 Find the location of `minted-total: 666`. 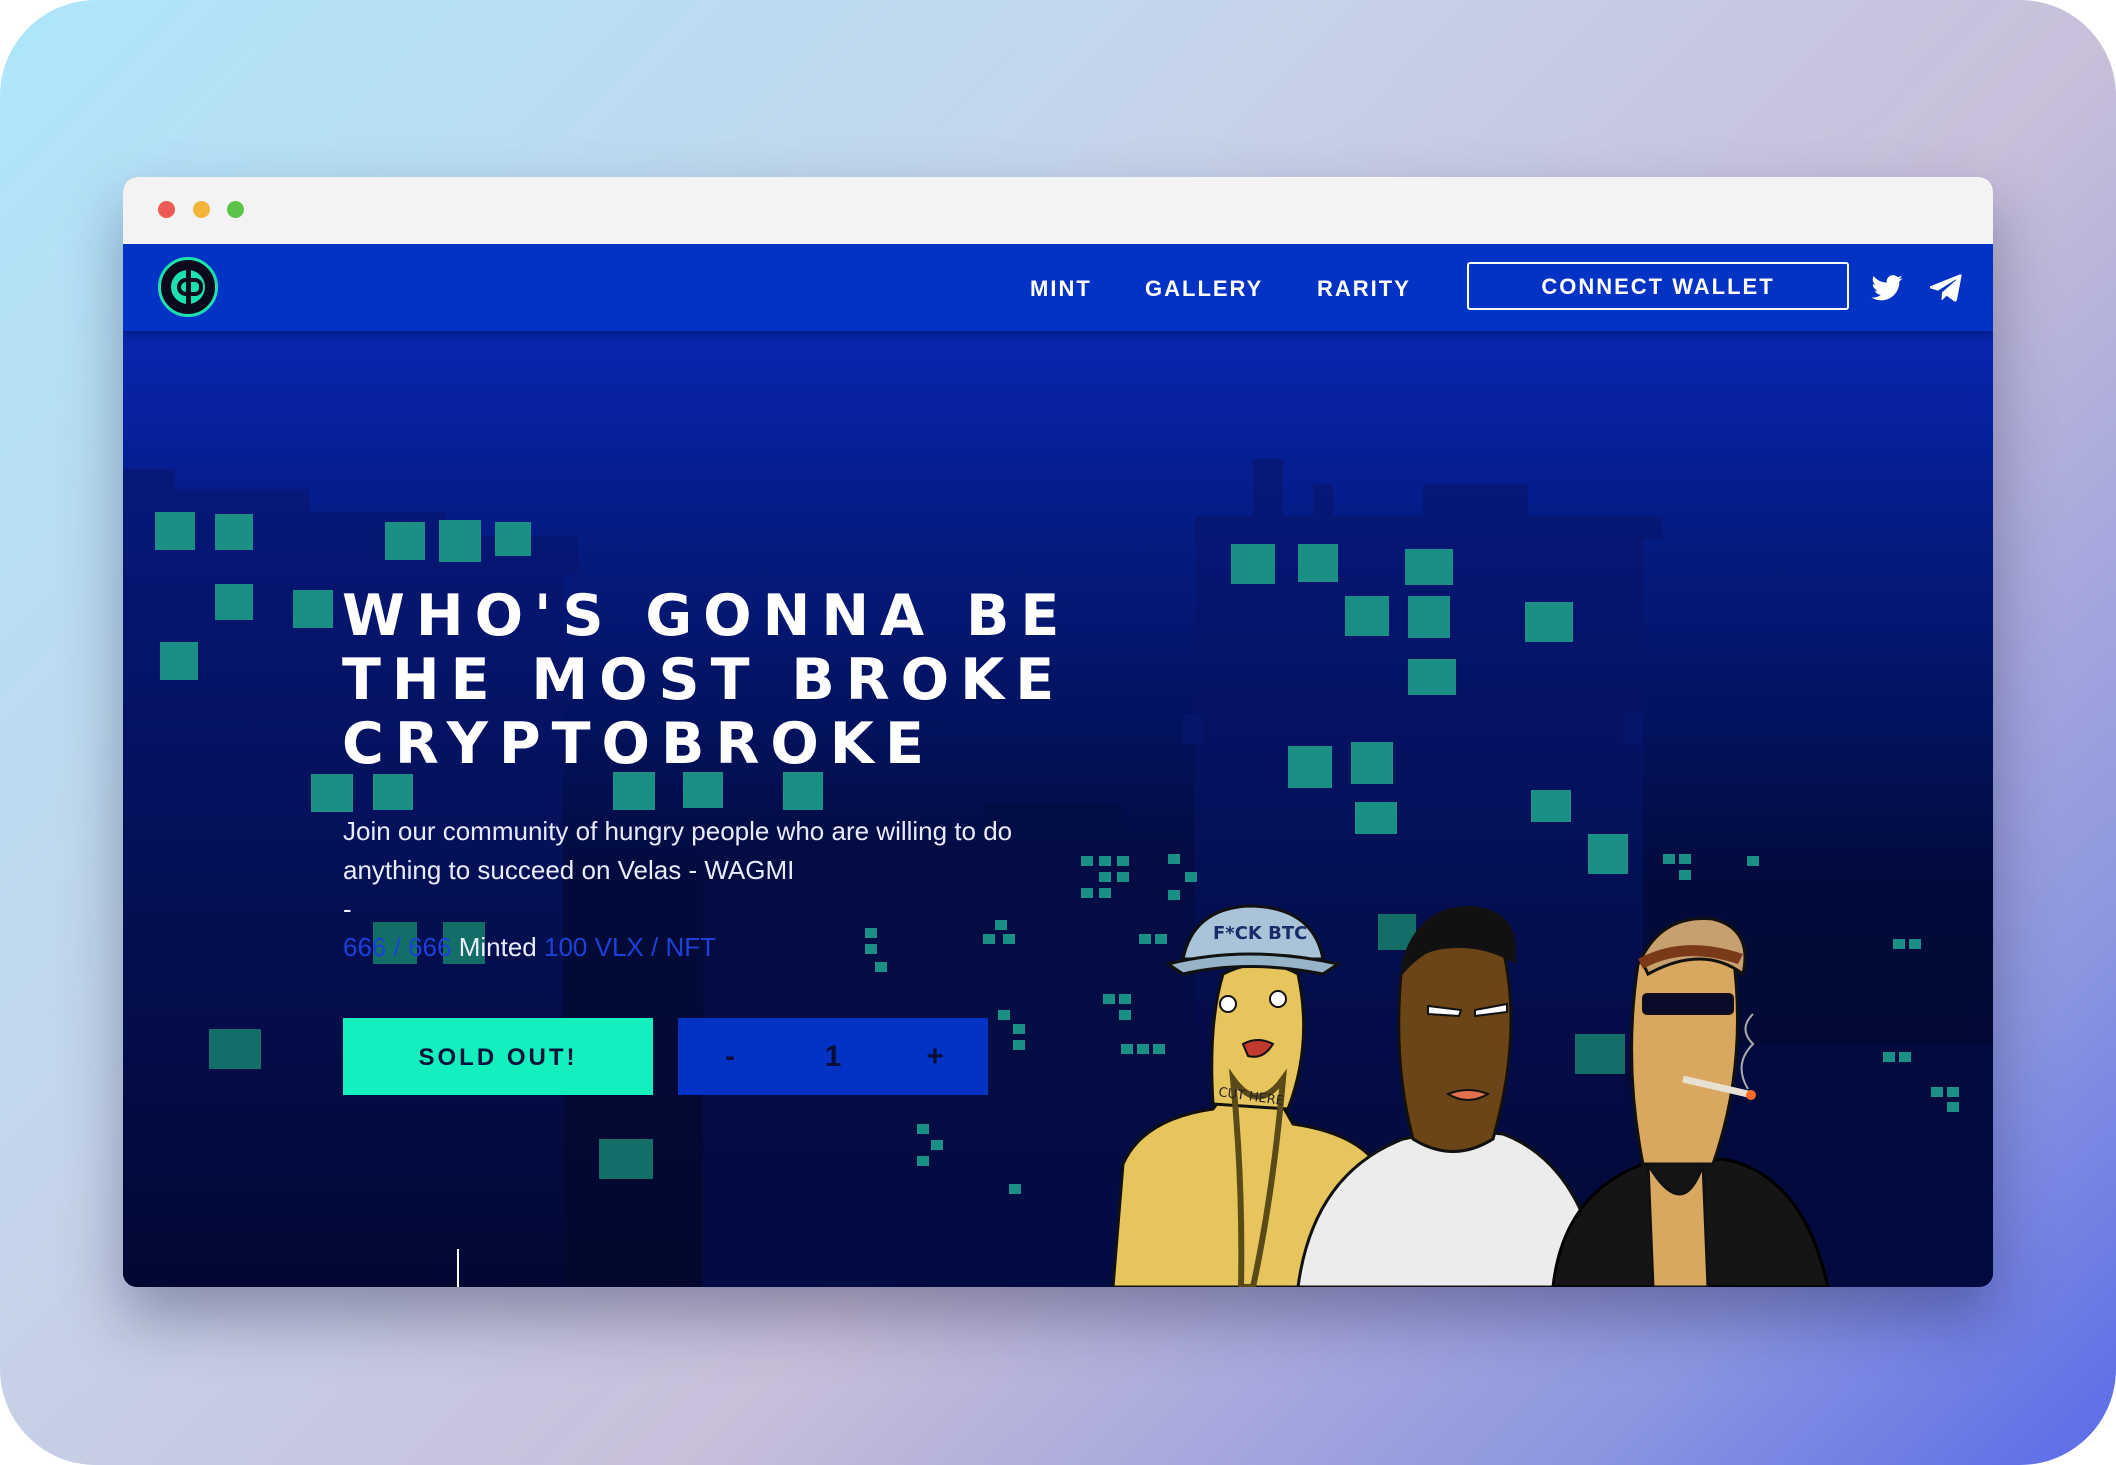

minted-total: 666 is located at coordinates (430, 947).